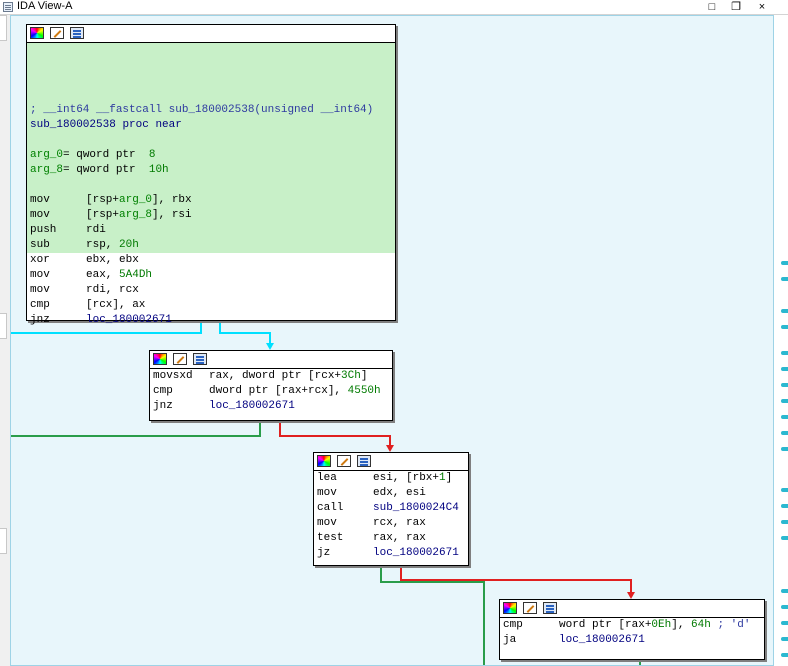 Image resolution: width=788 pixels, height=666 pixels. What do you see at coordinates (394, 7) in the screenshot?
I see `window-titlebar: IDA View-A □ ❐ ×` at bounding box center [394, 7].